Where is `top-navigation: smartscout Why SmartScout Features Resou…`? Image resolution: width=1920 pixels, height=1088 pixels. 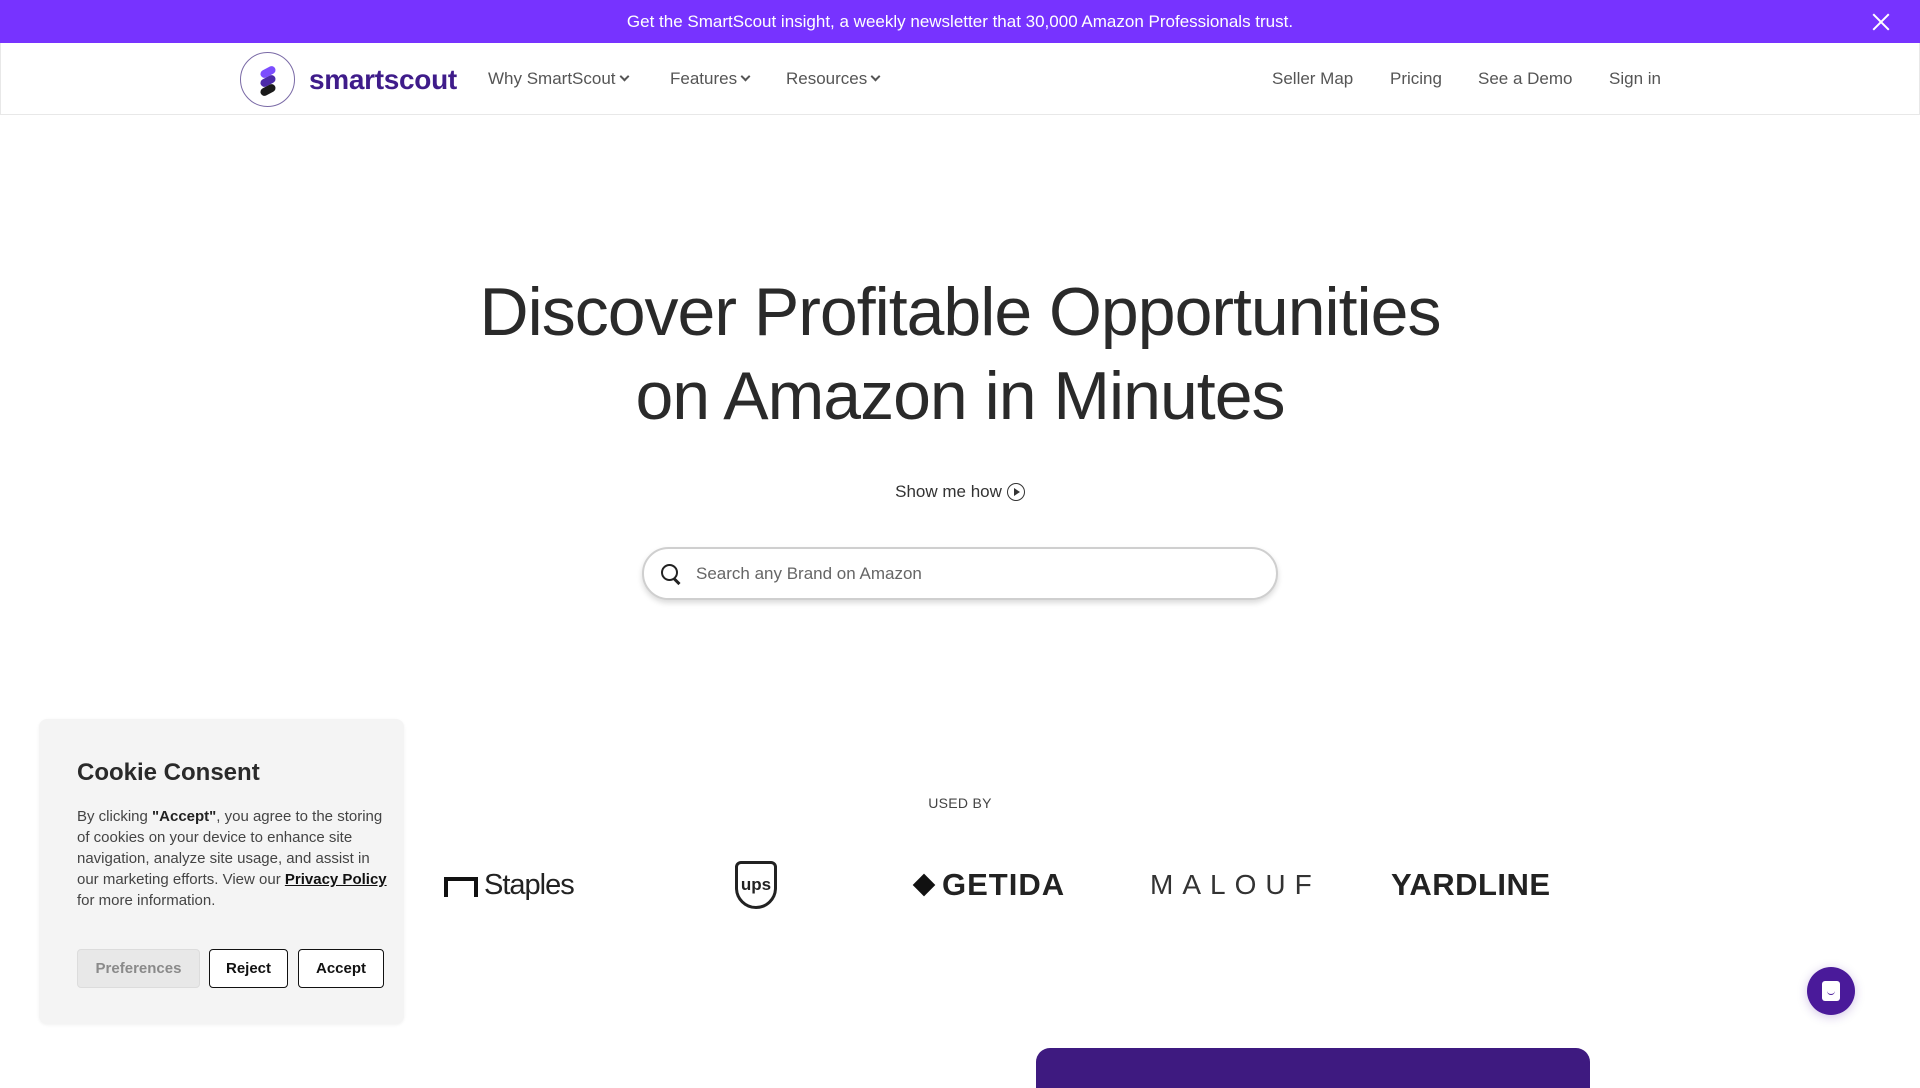 top-navigation: smartscout Why SmartScout Features Resou… is located at coordinates (960, 79).